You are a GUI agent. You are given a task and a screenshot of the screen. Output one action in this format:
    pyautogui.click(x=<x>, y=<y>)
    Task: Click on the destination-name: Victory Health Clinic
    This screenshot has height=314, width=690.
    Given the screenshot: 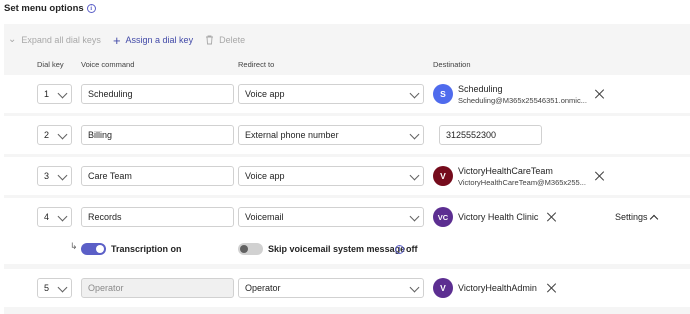 What is the action you would take?
    pyautogui.click(x=498, y=217)
    